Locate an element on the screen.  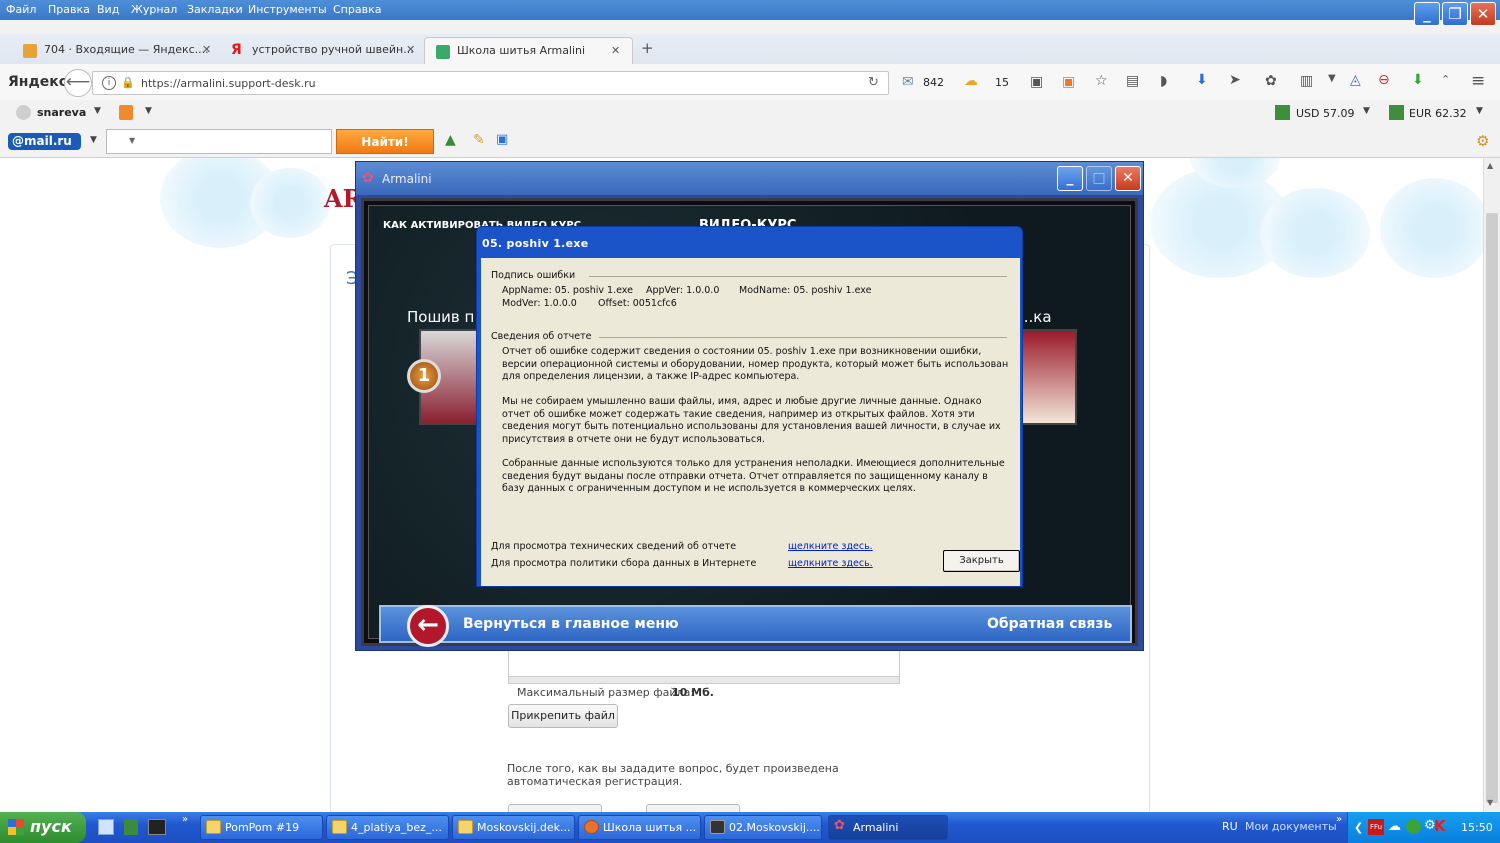
armalini-logo-icon: ✿ is located at coordinates (839, 825).